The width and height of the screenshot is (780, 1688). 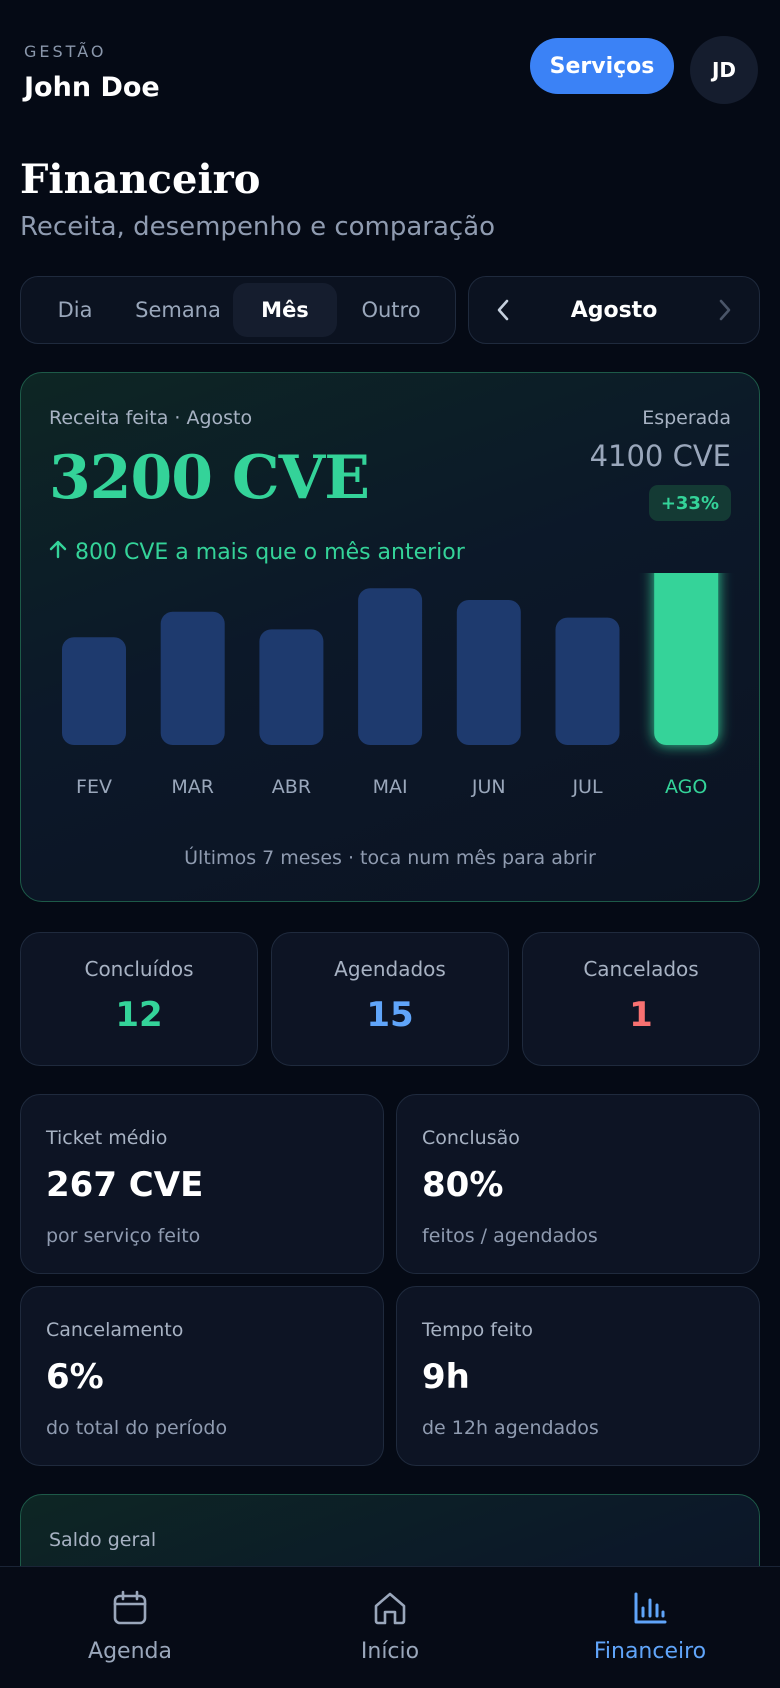 I want to click on section-eyebrow: GESTÃO, so click(x=65, y=51).